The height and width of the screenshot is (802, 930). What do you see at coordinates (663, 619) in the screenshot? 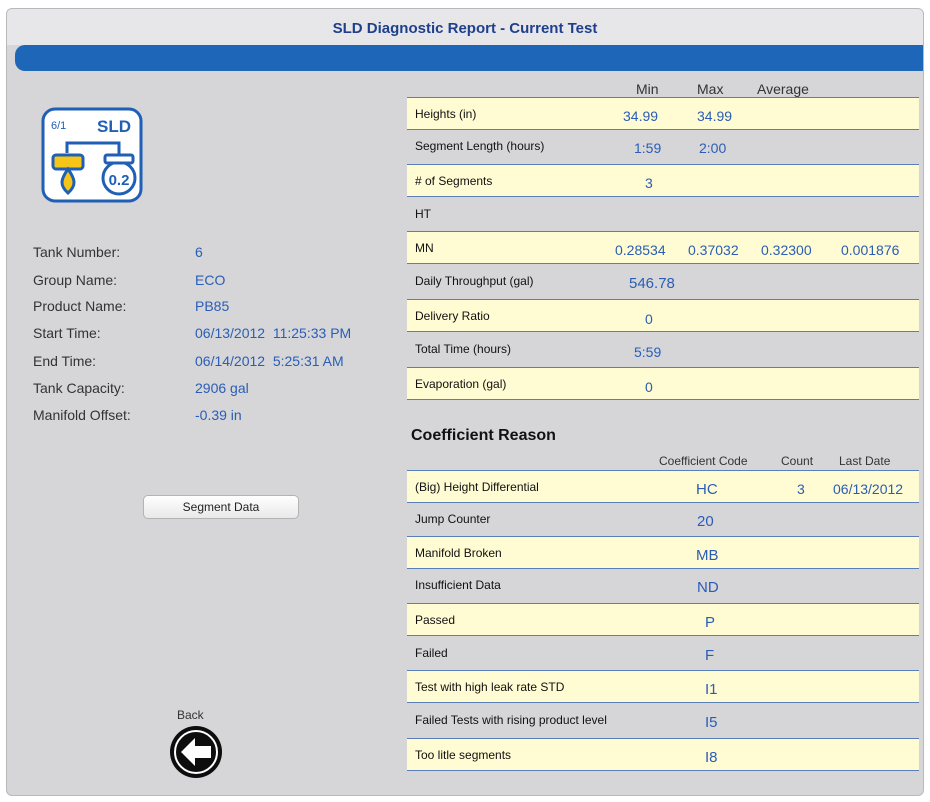
I see `coef-row-passed: Passed P` at bounding box center [663, 619].